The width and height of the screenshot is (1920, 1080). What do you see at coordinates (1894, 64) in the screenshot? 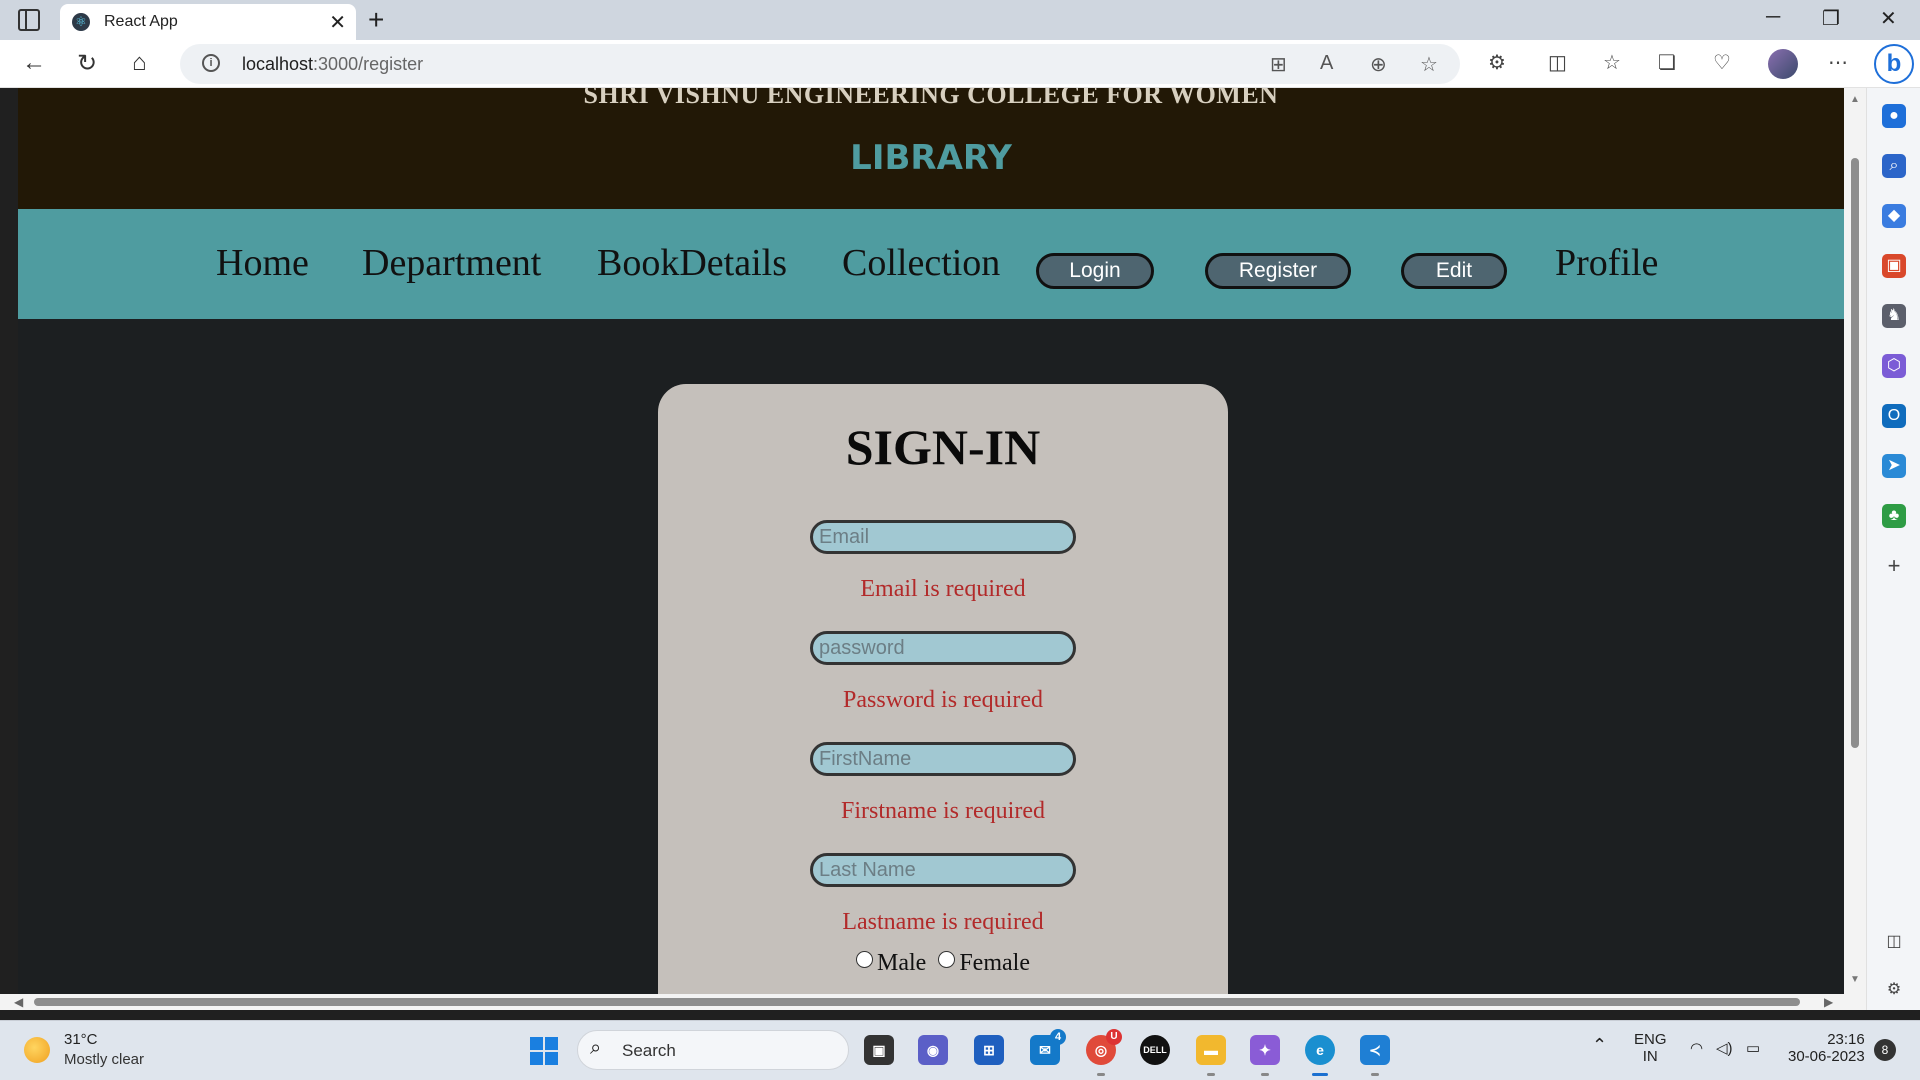
I see `bing-copilot-icon: b` at bounding box center [1894, 64].